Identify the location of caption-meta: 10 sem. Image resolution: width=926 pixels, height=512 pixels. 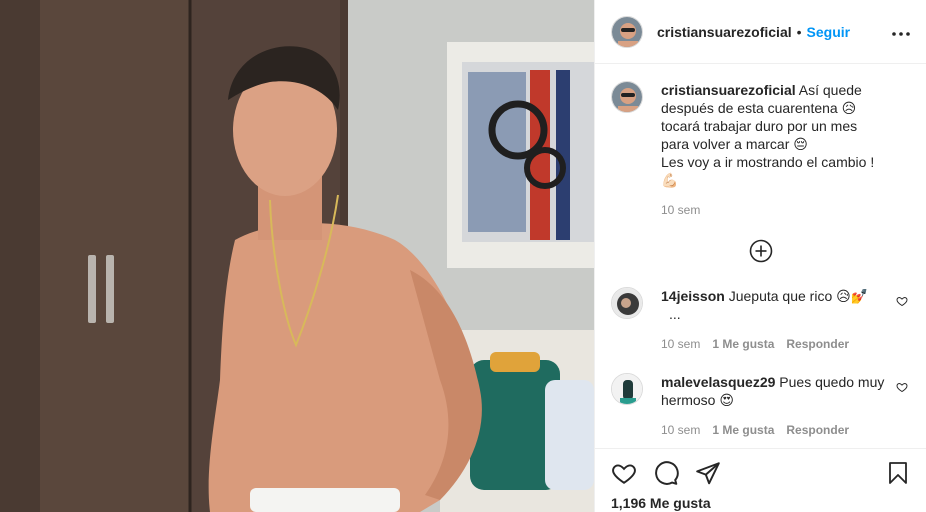
(773, 210).